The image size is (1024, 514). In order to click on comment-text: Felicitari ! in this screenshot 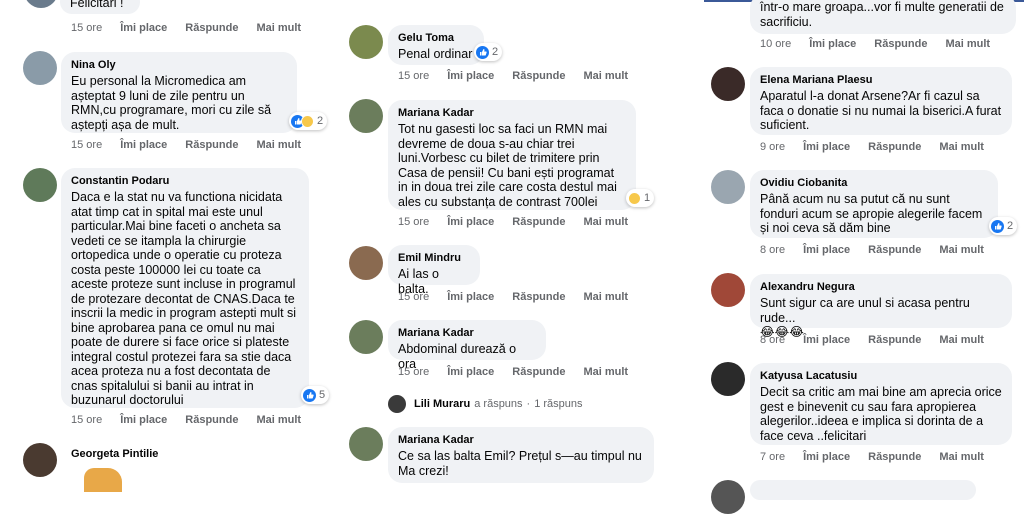, I will do `click(97, 5)`.